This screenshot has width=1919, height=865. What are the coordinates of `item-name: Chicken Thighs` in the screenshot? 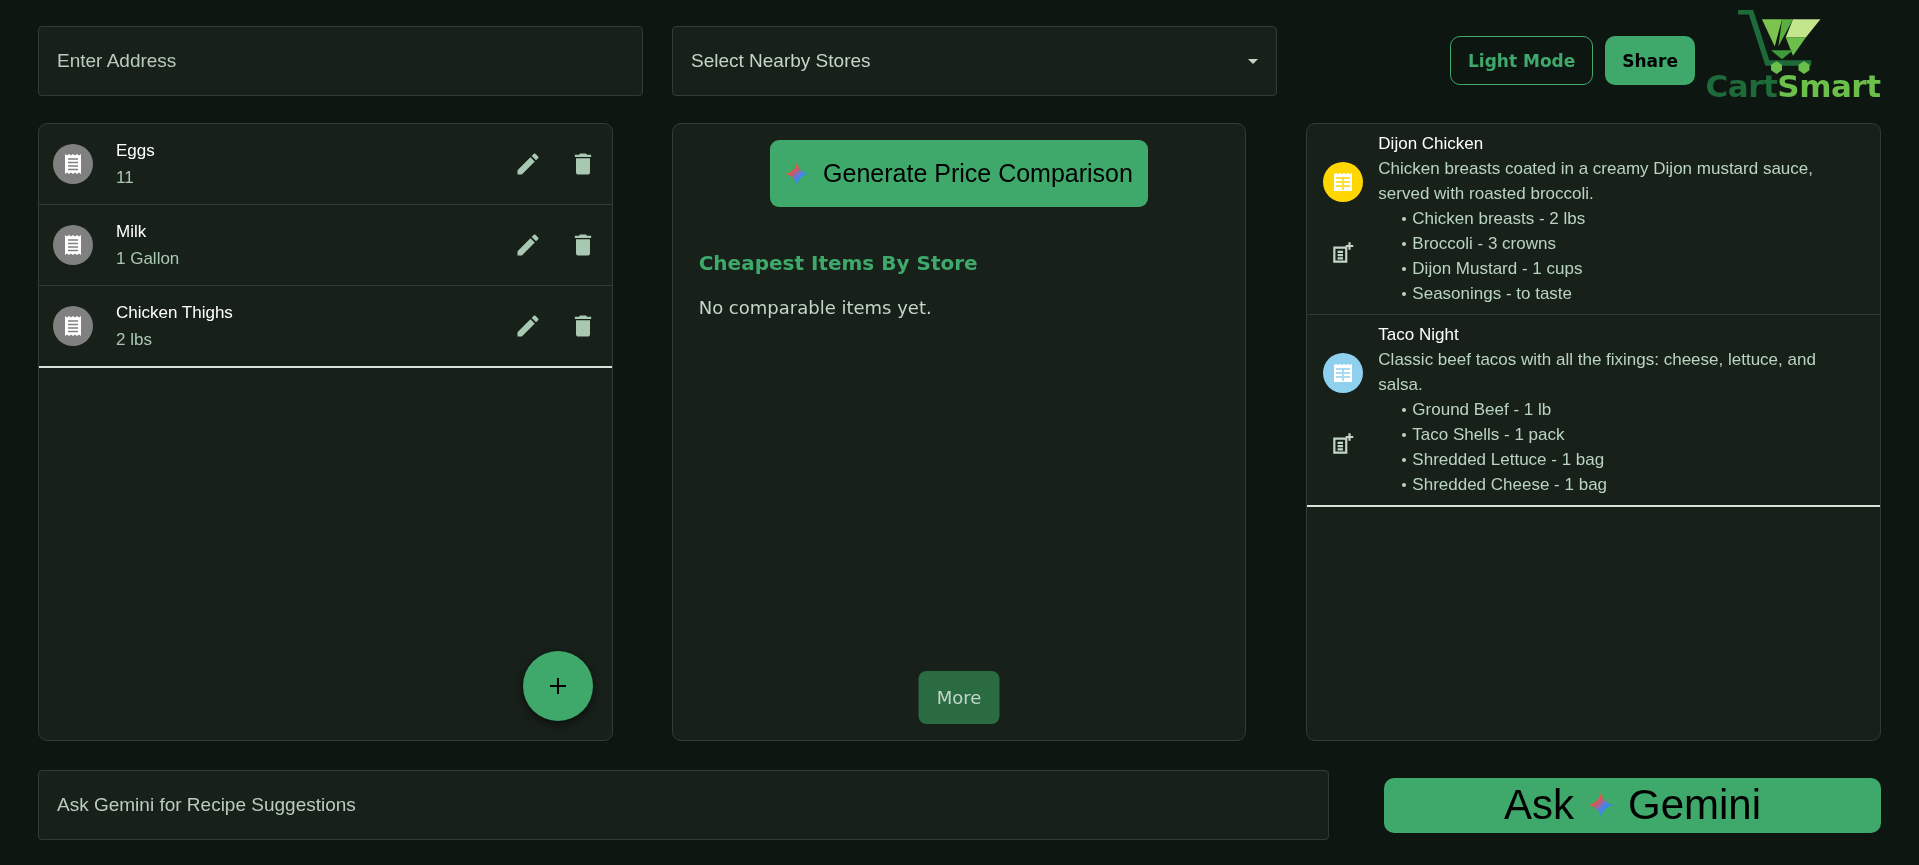 It's located at (175, 312).